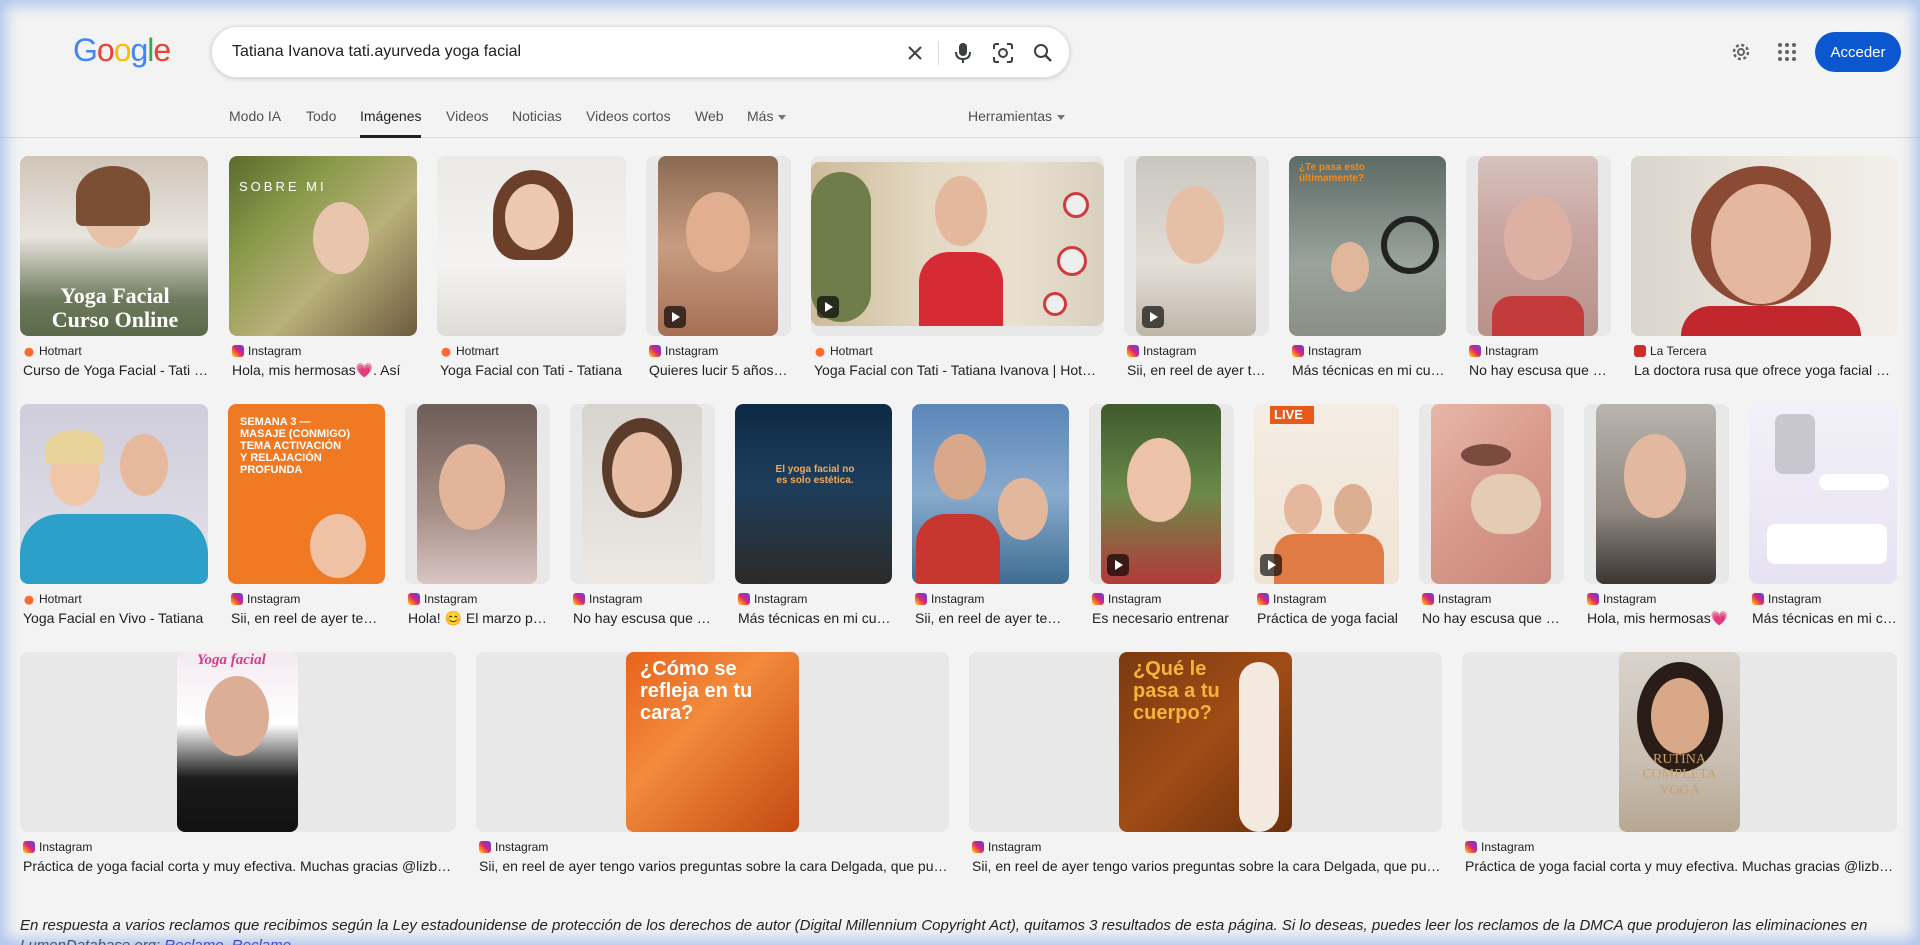 The height and width of the screenshot is (945, 1920). Describe the element at coordinates (720, 370) in the screenshot. I see `result-title: Quieres lucir 5 años más` at that location.